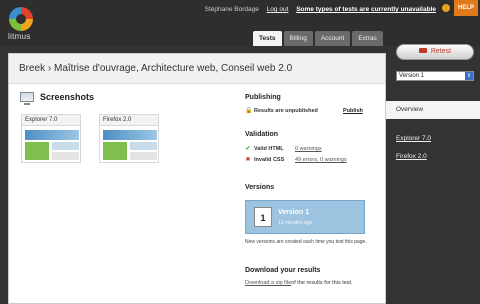 The width and height of the screenshot is (480, 304). Describe the element at coordinates (469, 76) in the screenshot. I see `chevron-down-icon: ⇕` at that location.